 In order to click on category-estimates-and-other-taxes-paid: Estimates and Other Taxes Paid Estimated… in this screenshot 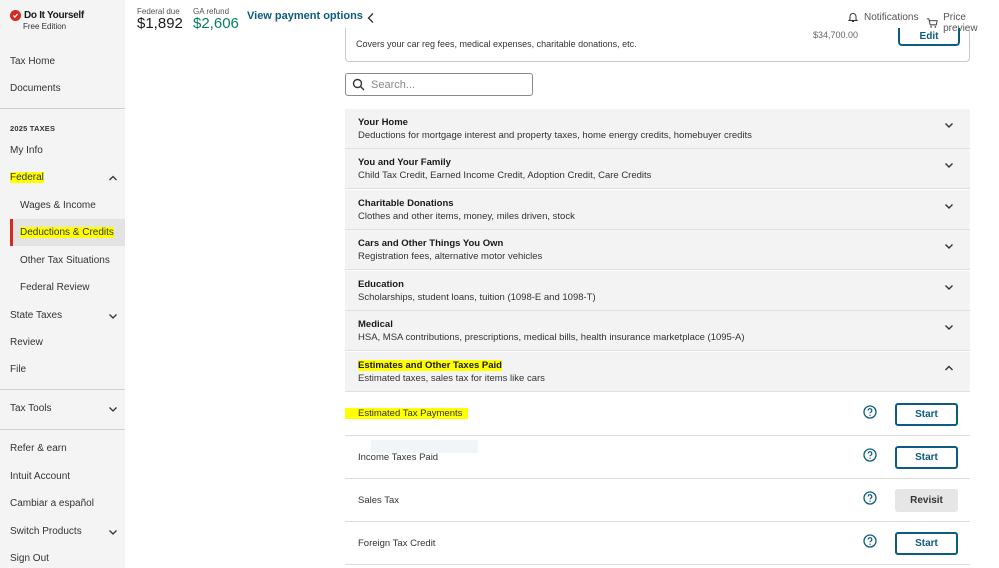, I will do `click(657, 372)`.